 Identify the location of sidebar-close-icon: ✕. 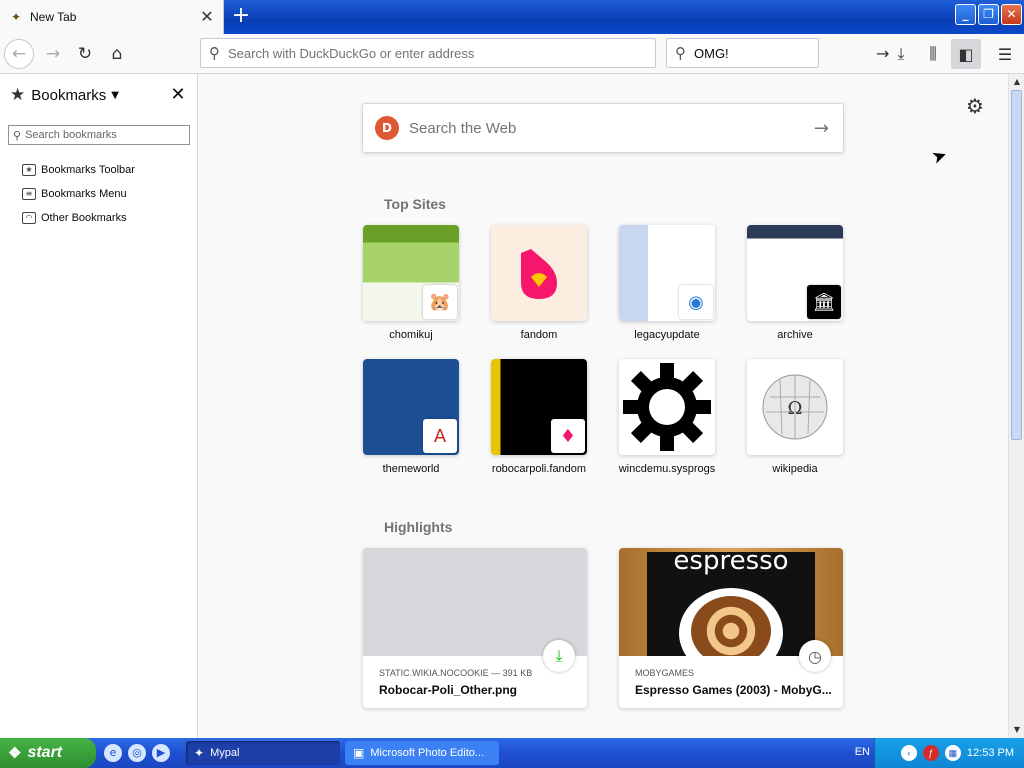
(178, 95).